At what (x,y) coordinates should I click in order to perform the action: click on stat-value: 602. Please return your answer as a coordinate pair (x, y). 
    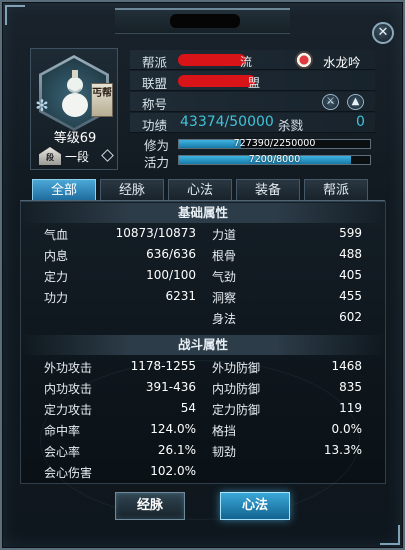
    Looking at the image, I should click on (350, 317).